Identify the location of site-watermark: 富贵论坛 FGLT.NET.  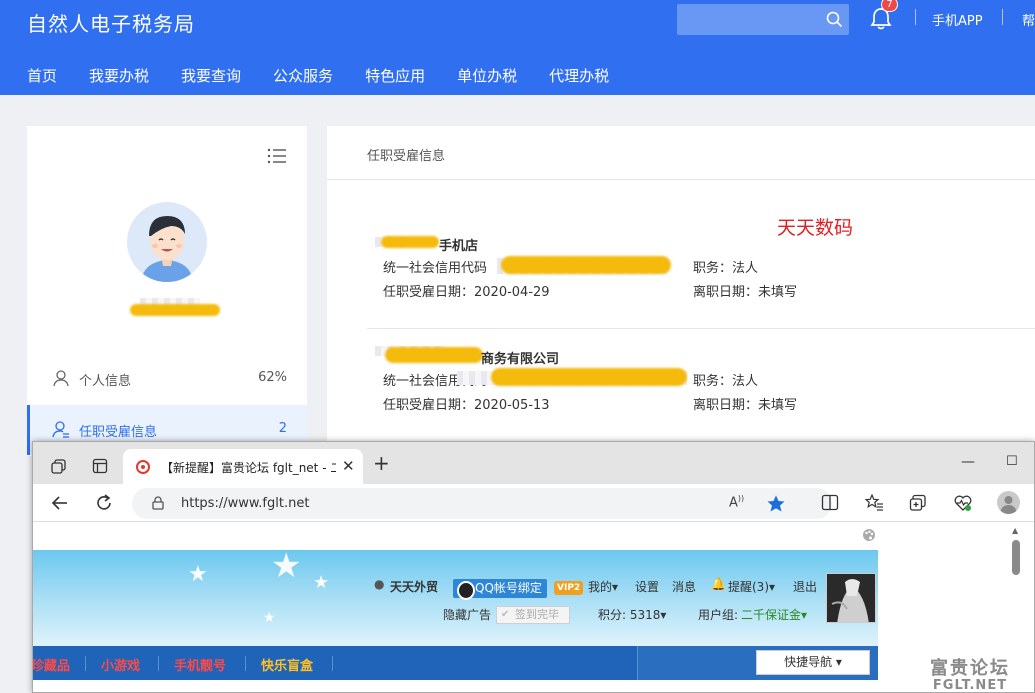
(970, 673).